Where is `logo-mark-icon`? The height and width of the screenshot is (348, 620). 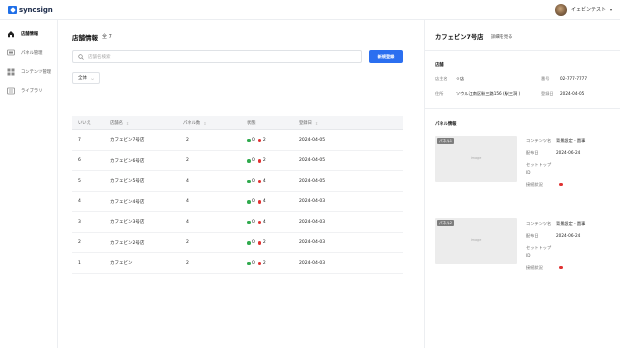
logo-mark-icon is located at coordinates (12, 9).